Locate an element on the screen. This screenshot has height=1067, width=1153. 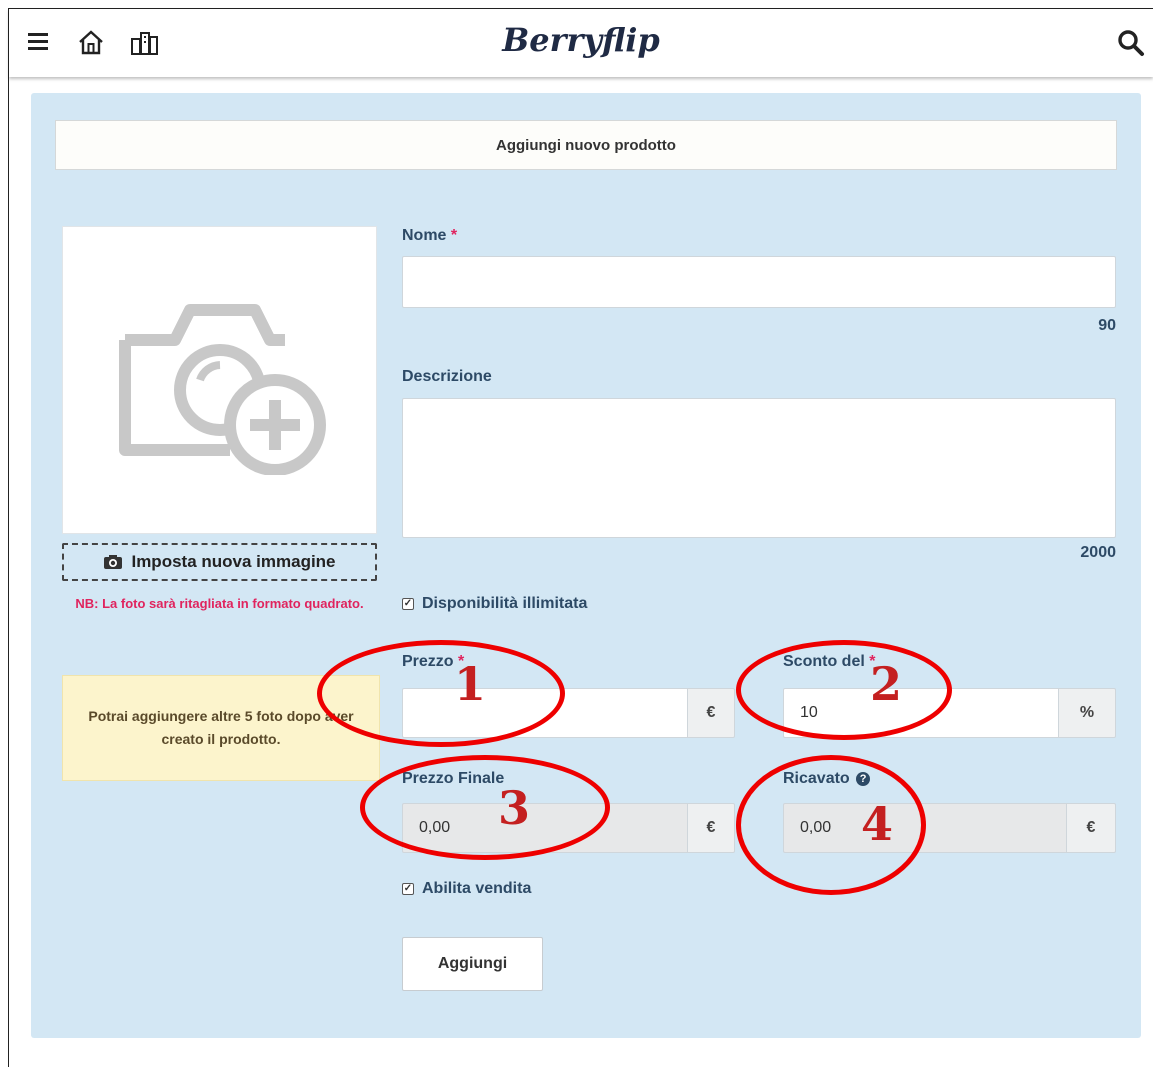
discount-label-text: Sconto del is located at coordinates (824, 661).